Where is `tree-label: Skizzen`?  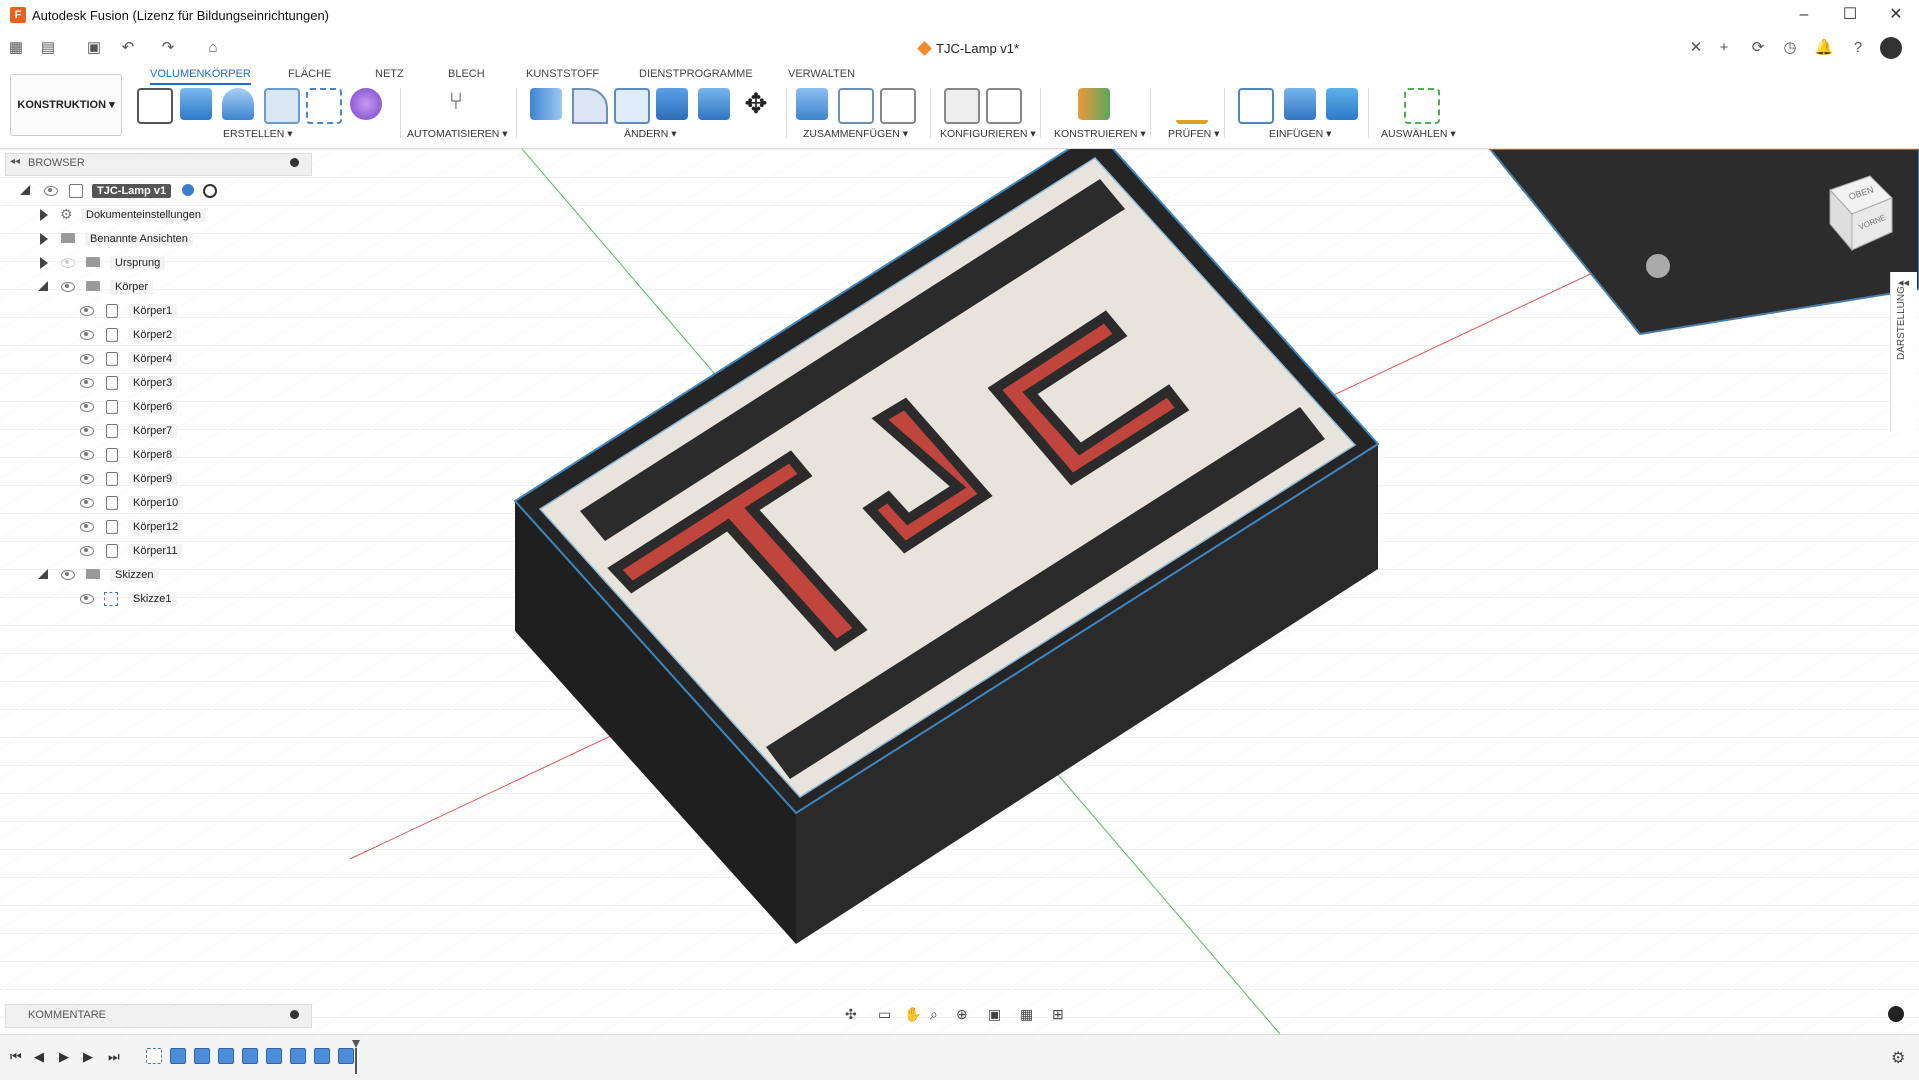
tree-label: Skizzen is located at coordinates (134, 575).